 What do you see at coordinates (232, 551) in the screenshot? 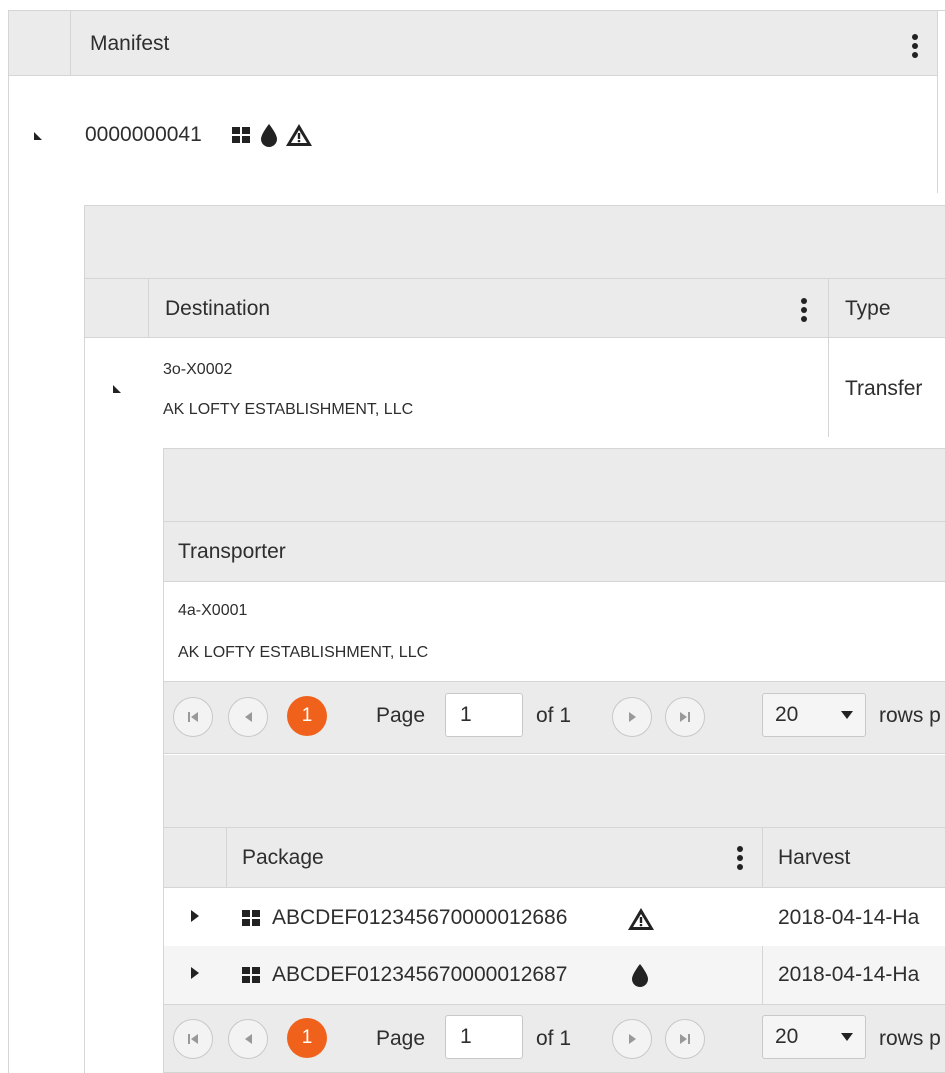
I see `transporter-column-header: Transporter` at bounding box center [232, 551].